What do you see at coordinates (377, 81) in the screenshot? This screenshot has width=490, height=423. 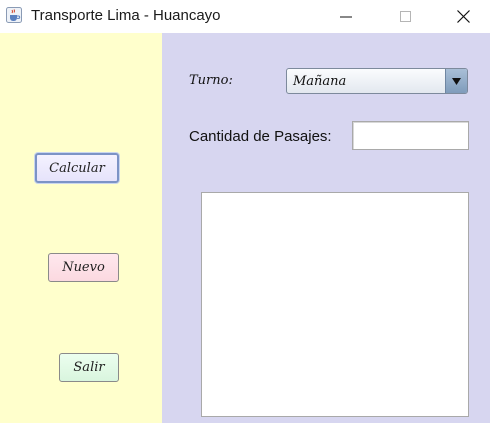 I see `turno-select: Mañana` at bounding box center [377, 81].